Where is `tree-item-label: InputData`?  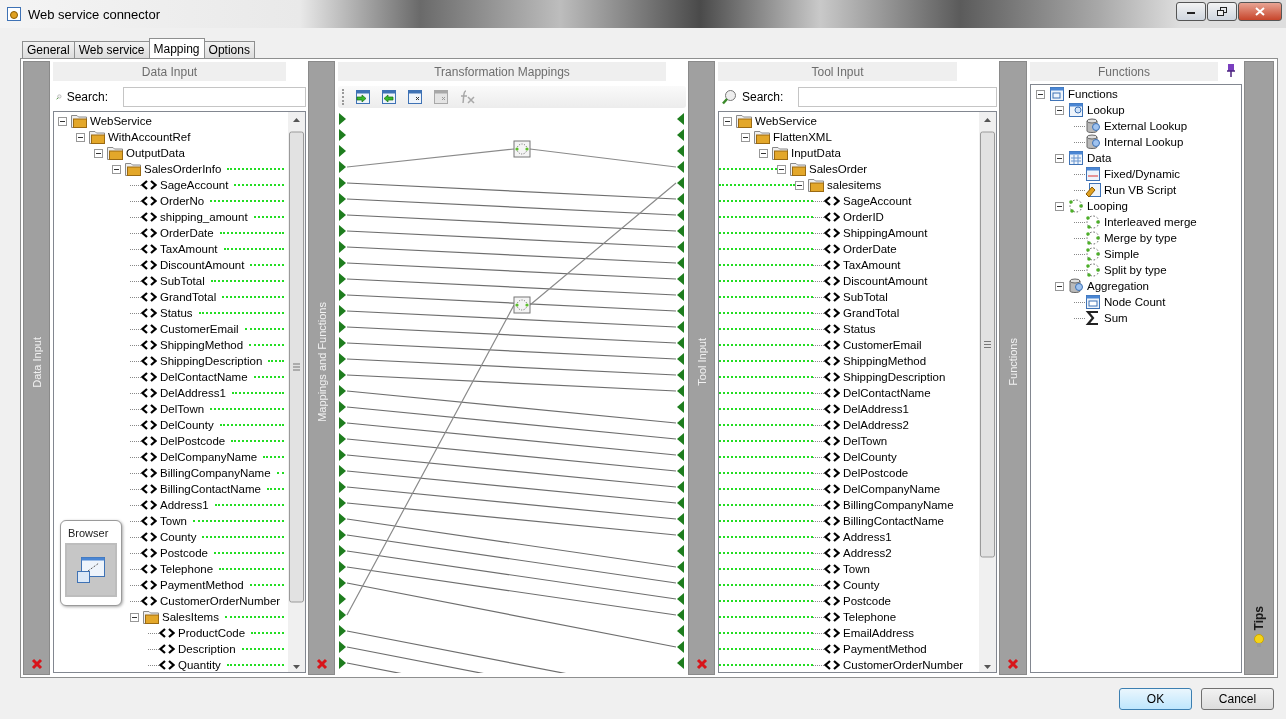 tree-item-label: InputData is located at coordinates (816, 153).